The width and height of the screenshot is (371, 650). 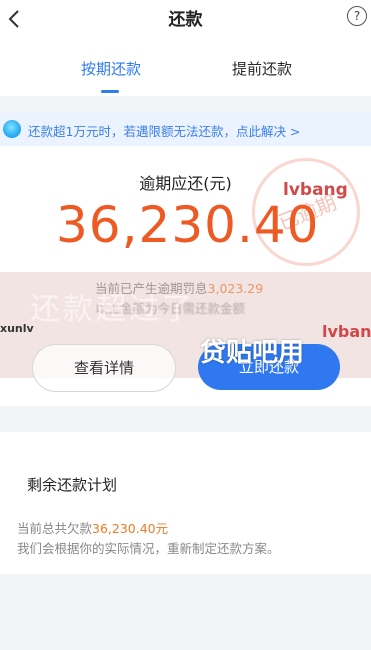 What do you see at coordinates (17, 328) in the screenshot?
I see `watermark-left: xunlv` at bounding box center [17, 328].